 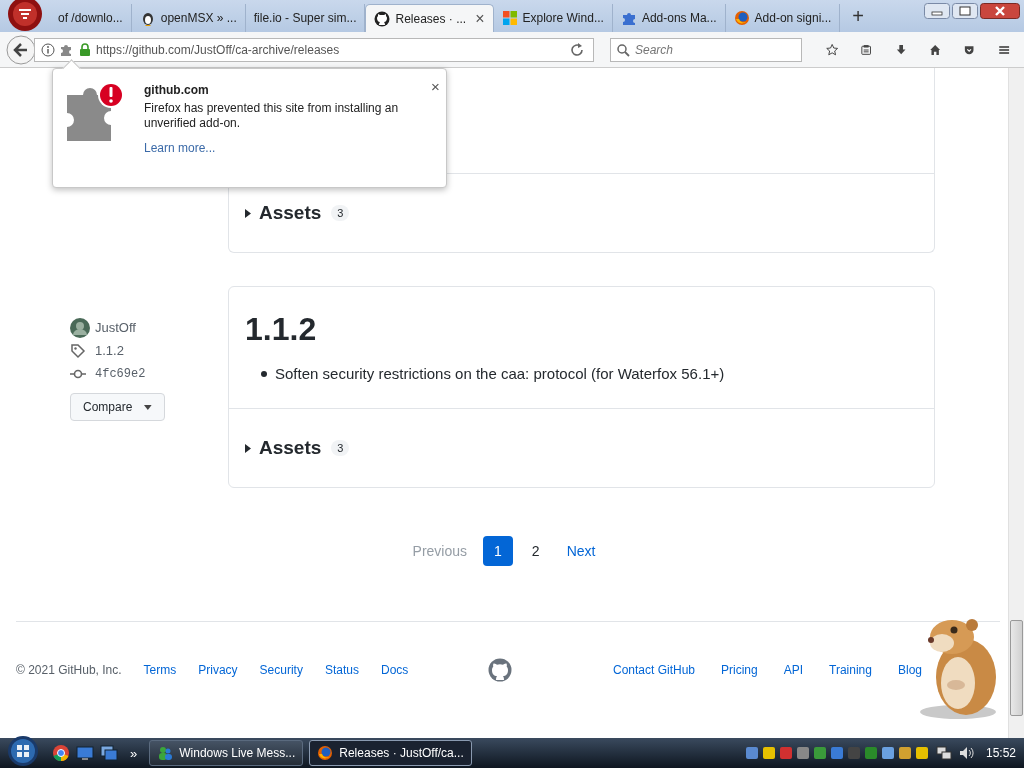 What do you see at coordinates (160, 670) in the screenshot?
I see `footer-link: Terms` at bounding box center [160, 670].